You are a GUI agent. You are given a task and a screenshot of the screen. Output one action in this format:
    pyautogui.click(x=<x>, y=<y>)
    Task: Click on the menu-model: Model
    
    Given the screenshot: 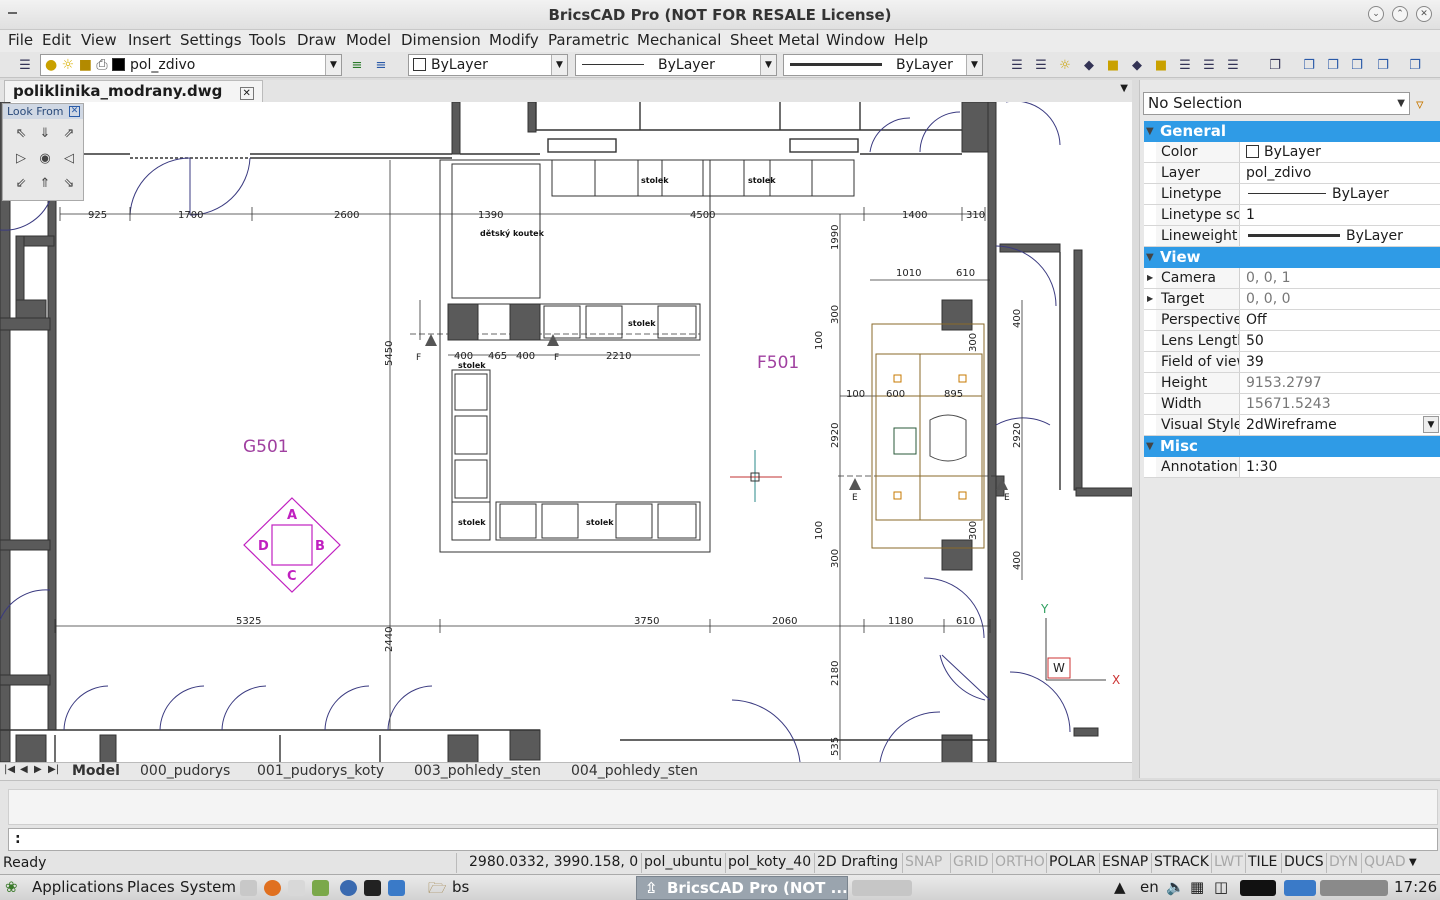 What is the action you would take?
    pyautogui.click(x=368, y=40)
    